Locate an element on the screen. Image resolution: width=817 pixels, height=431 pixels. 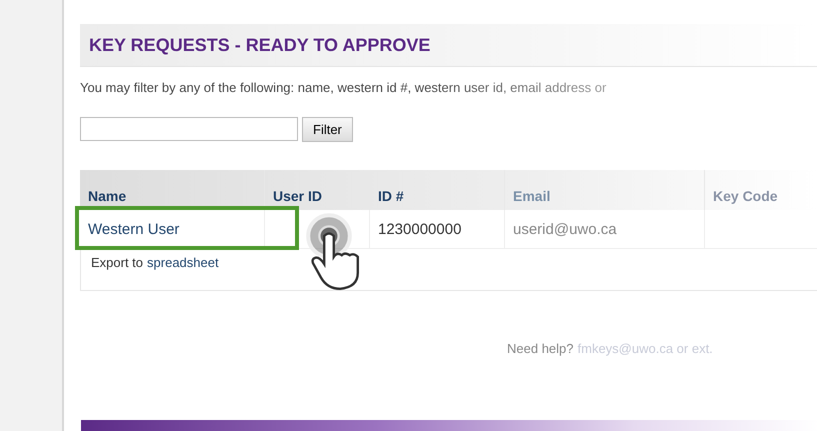
table-cell: 1230000000 is located at coordinates (437, 229).